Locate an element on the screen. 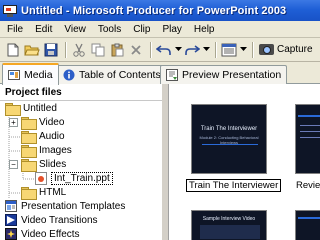  thumbnail-caption: Train The Interviewer is located at coordinates (234, 185).